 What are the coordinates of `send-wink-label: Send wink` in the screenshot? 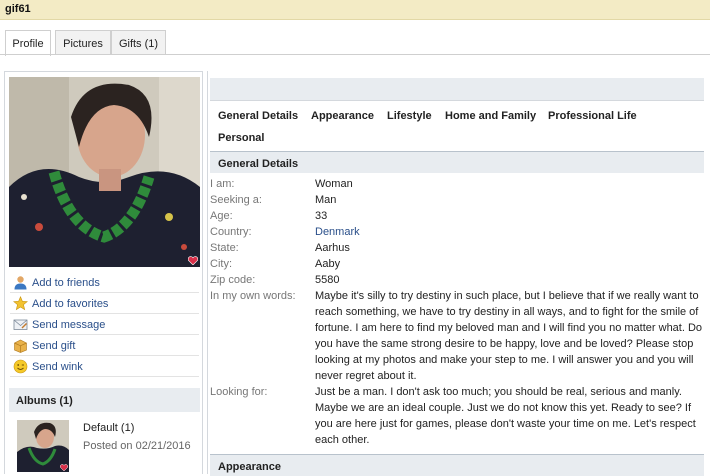 It's located at (57, 367).